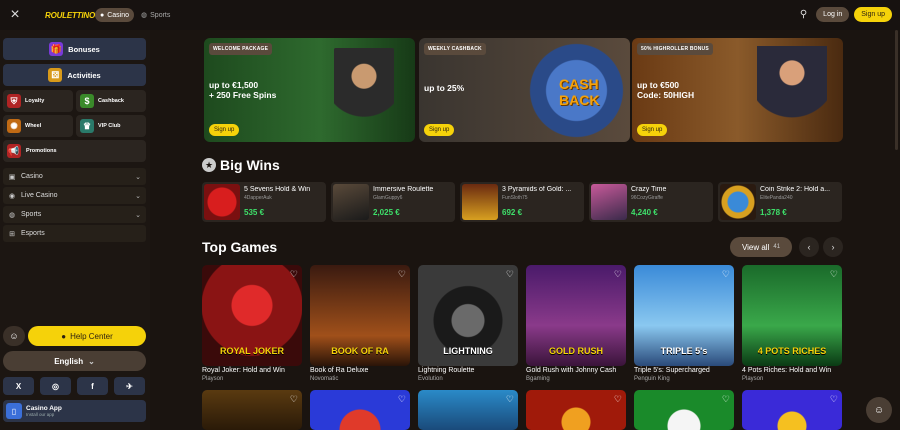  Describe the element at coordinates (12, 215) in the screenshot. I see `ball-icon: ◍` at that location.